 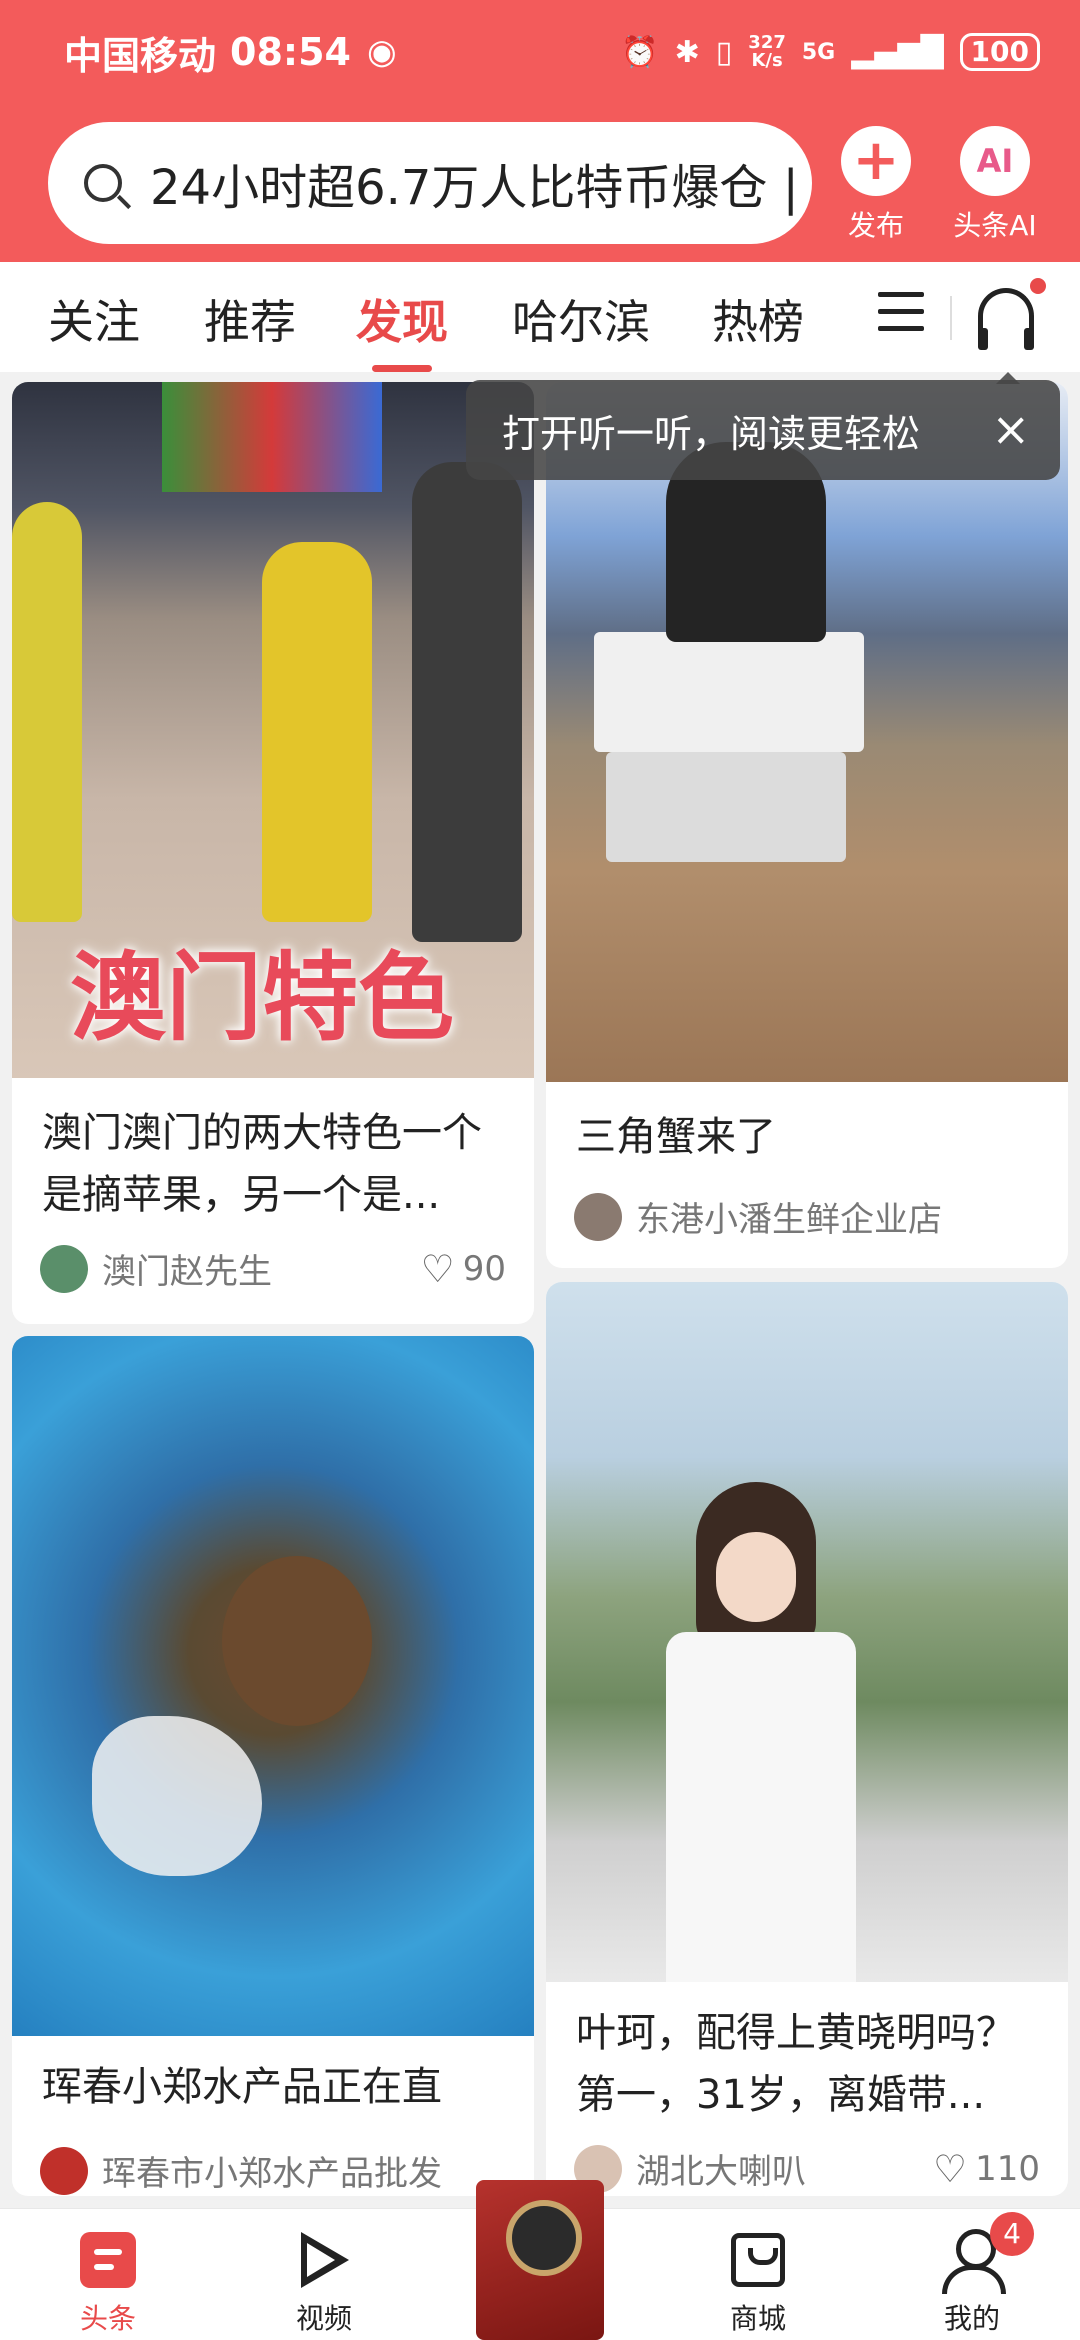 What do you see at coordinates (721, 2172) in the screenshot?
I see `author-name: 湖北大喇叭` at bounding box center [721, 2172].